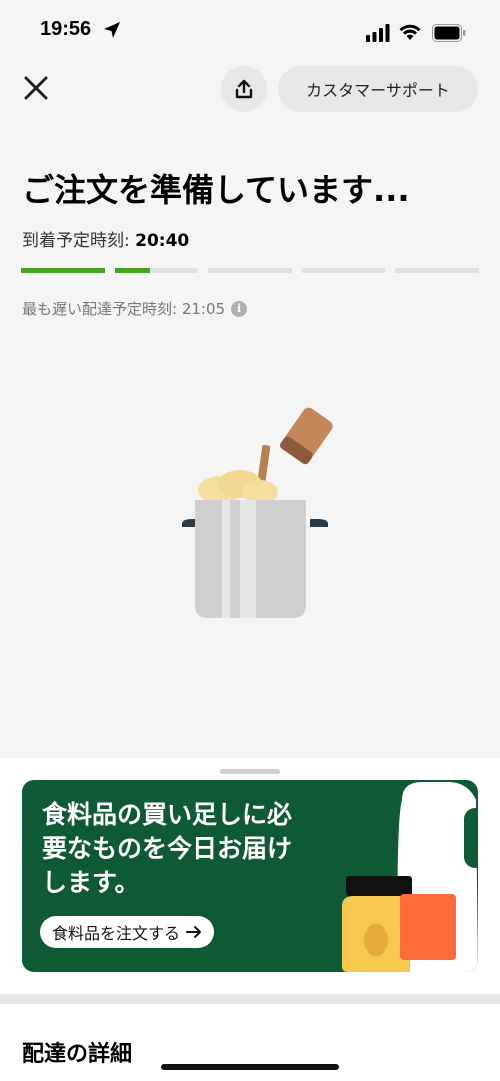 The image size is (500, 1081). Describe the element at coordinates (250, 31) in the screenshot. I see `status-bar: 19:56` at that location.